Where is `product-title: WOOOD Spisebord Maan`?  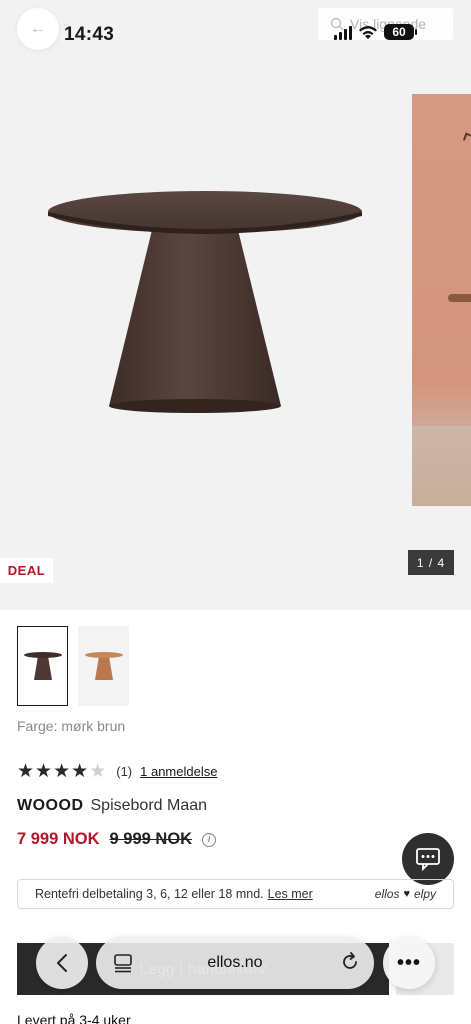 product-title: WOOOD Spisebord Maan is located at coordinates (112, 806).